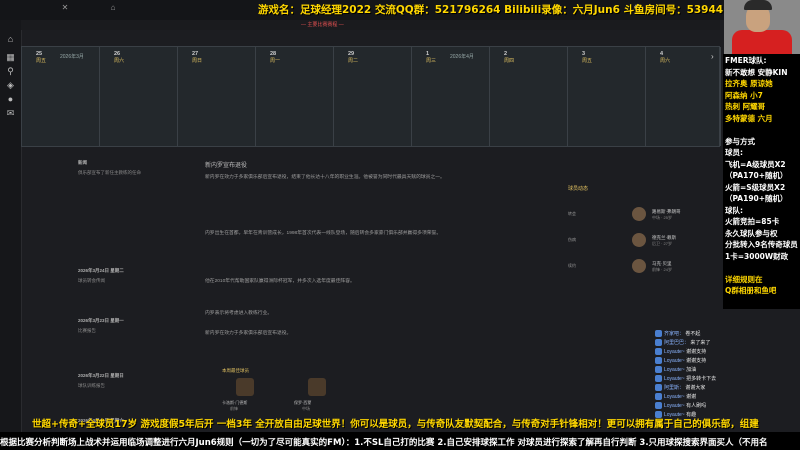  I want to click on news-list-item: 球员转会传闻, so click(91, 281).